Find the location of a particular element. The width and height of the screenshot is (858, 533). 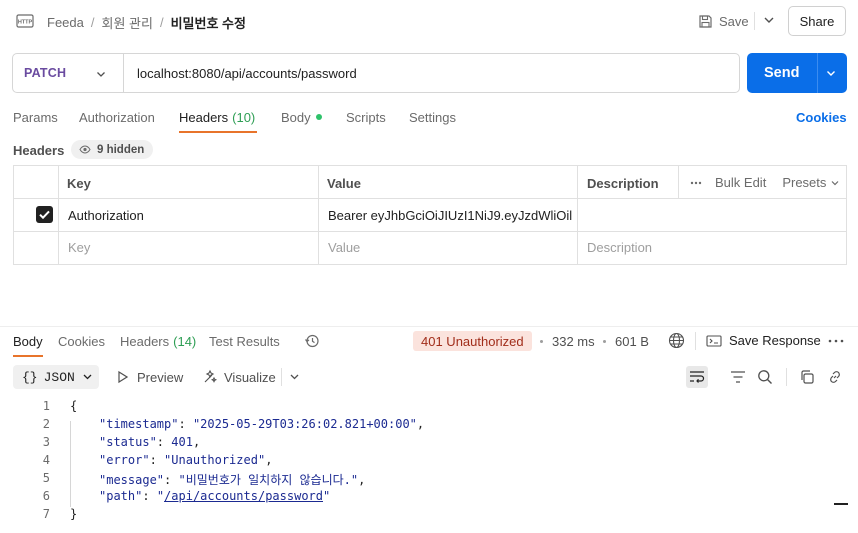

tab-body: Body is located at coordinates (296, 117).